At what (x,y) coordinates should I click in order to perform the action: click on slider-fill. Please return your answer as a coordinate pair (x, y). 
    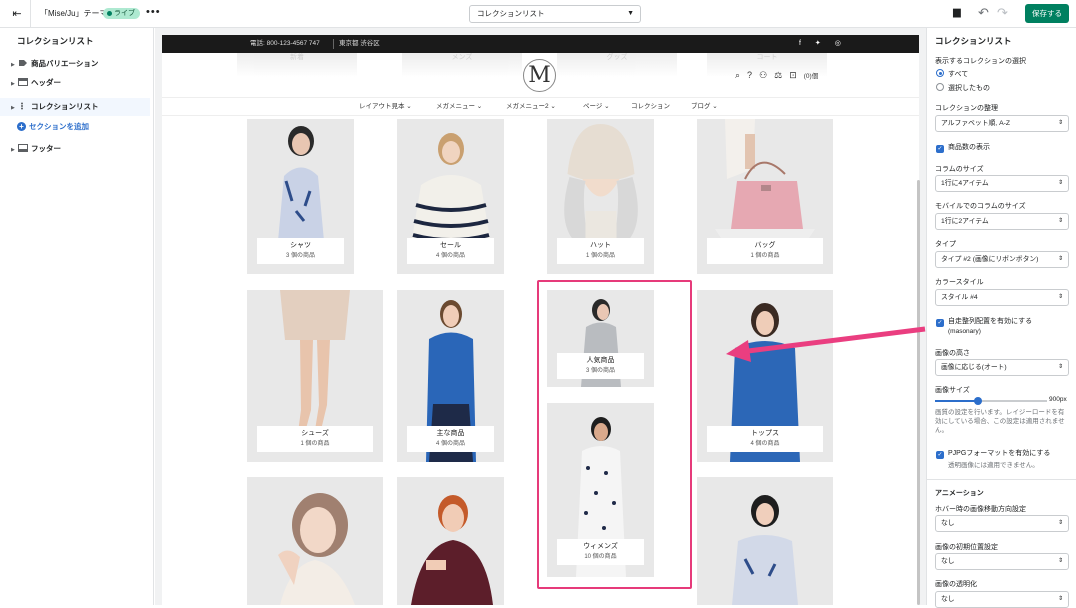
    Looking at the image, I should click on (956, 401).